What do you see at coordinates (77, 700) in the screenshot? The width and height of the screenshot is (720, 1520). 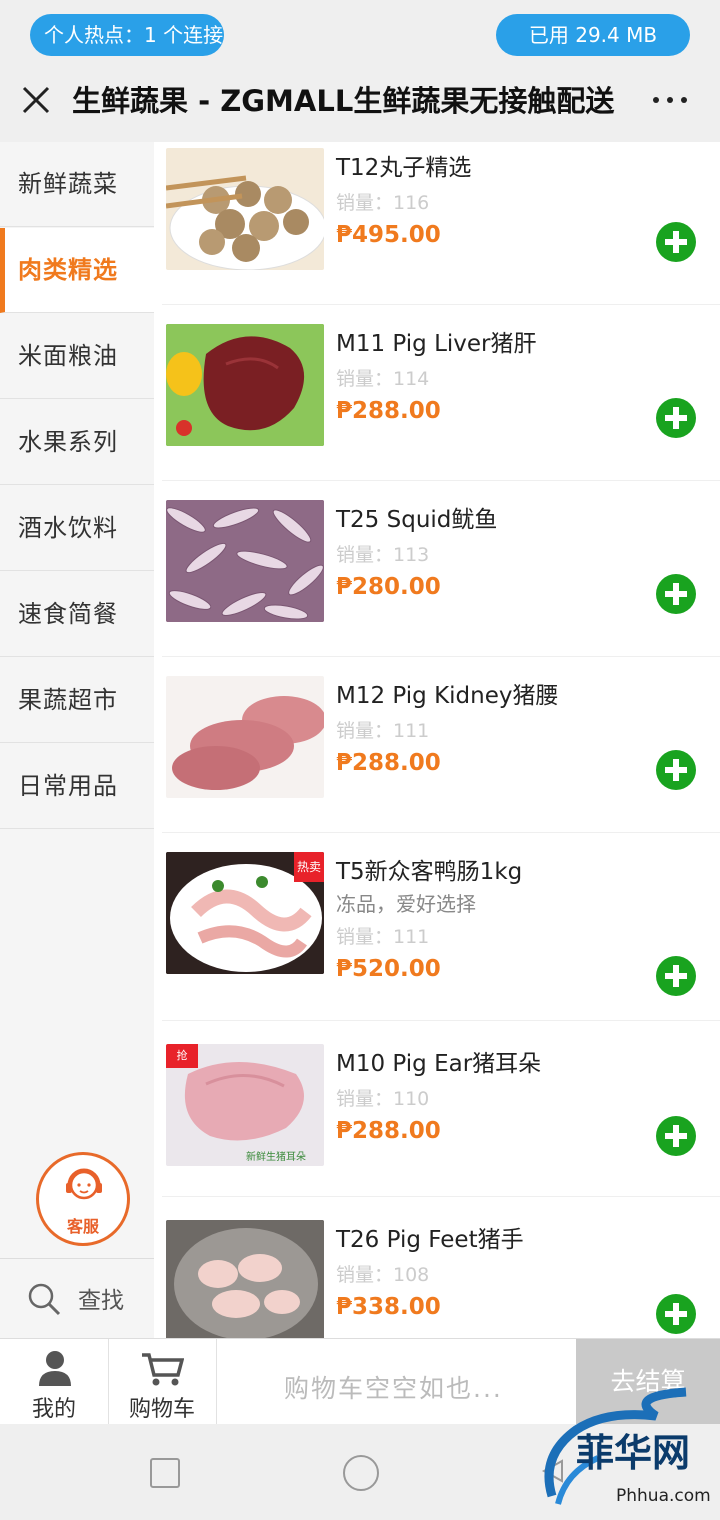 I see `sidebar-item-supermarket: 果蔬超市` at bounding box center [77, 700].